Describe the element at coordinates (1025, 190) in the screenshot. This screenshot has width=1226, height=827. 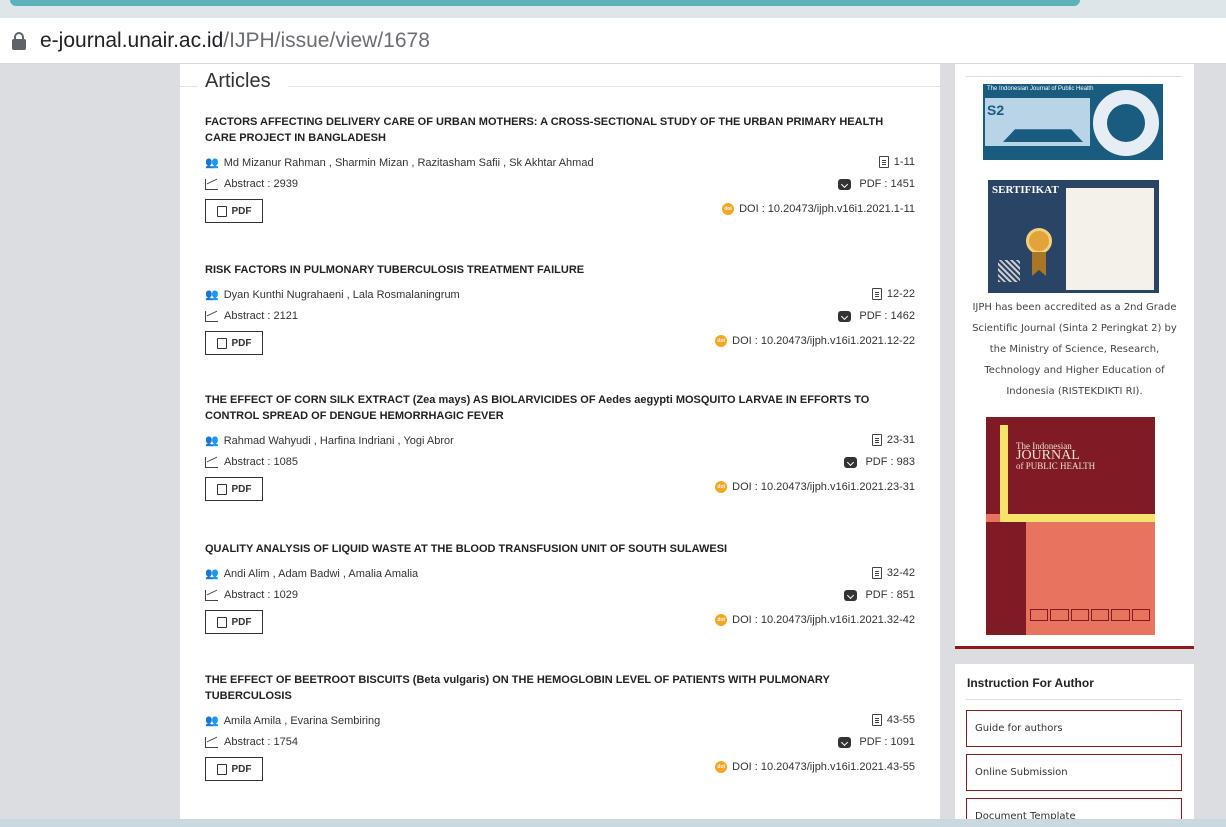
I see `certificate-label: SERTIFIKAT` at that location.